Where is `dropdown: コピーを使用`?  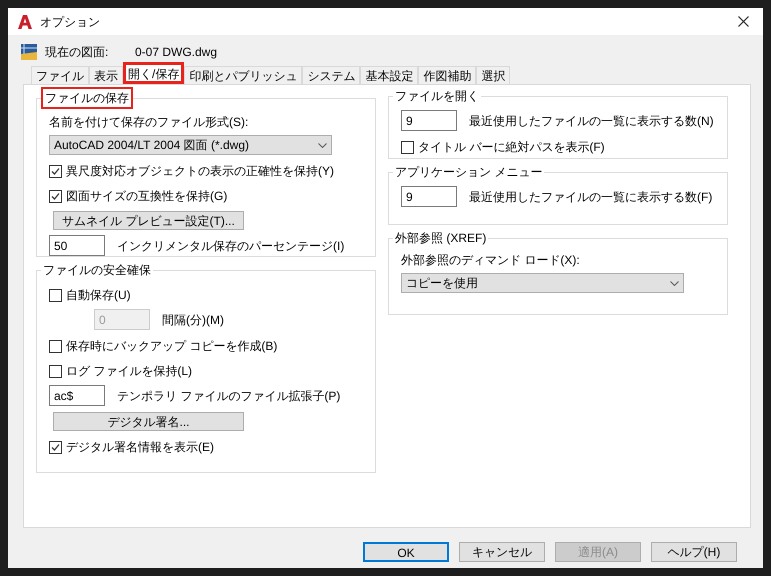
dropdown: コピーを使用 is located at coordinates (542, 283).